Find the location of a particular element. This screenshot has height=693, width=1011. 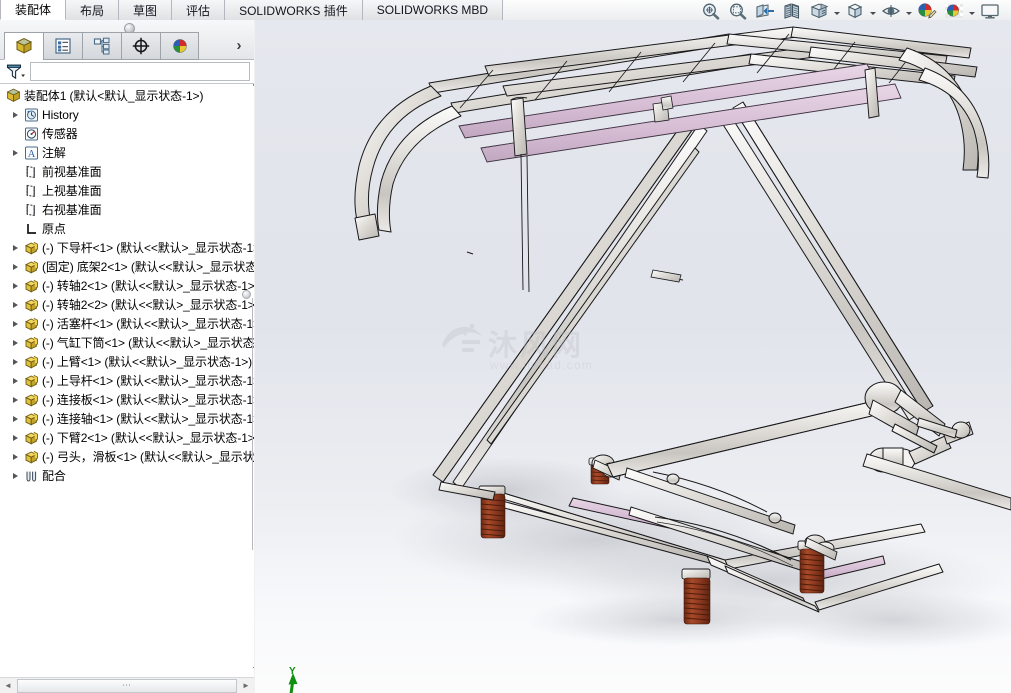

assembly-icon is located at coordinates (13, 95).